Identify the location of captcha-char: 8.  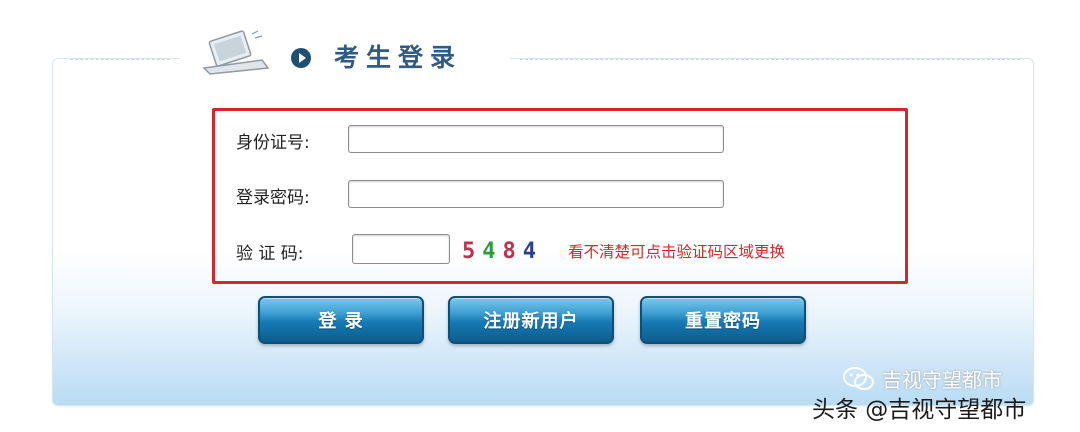
(509, 251).